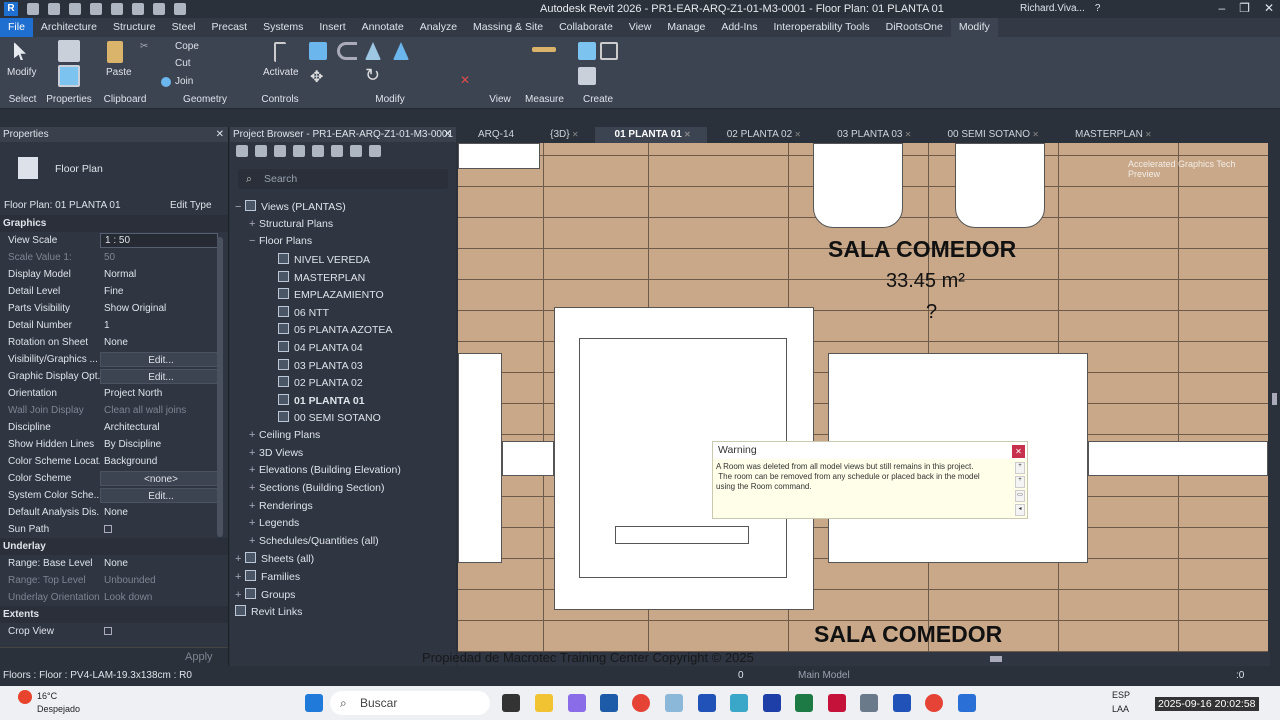  I want to click on revit-taskbar-icon, so click(707, 703).